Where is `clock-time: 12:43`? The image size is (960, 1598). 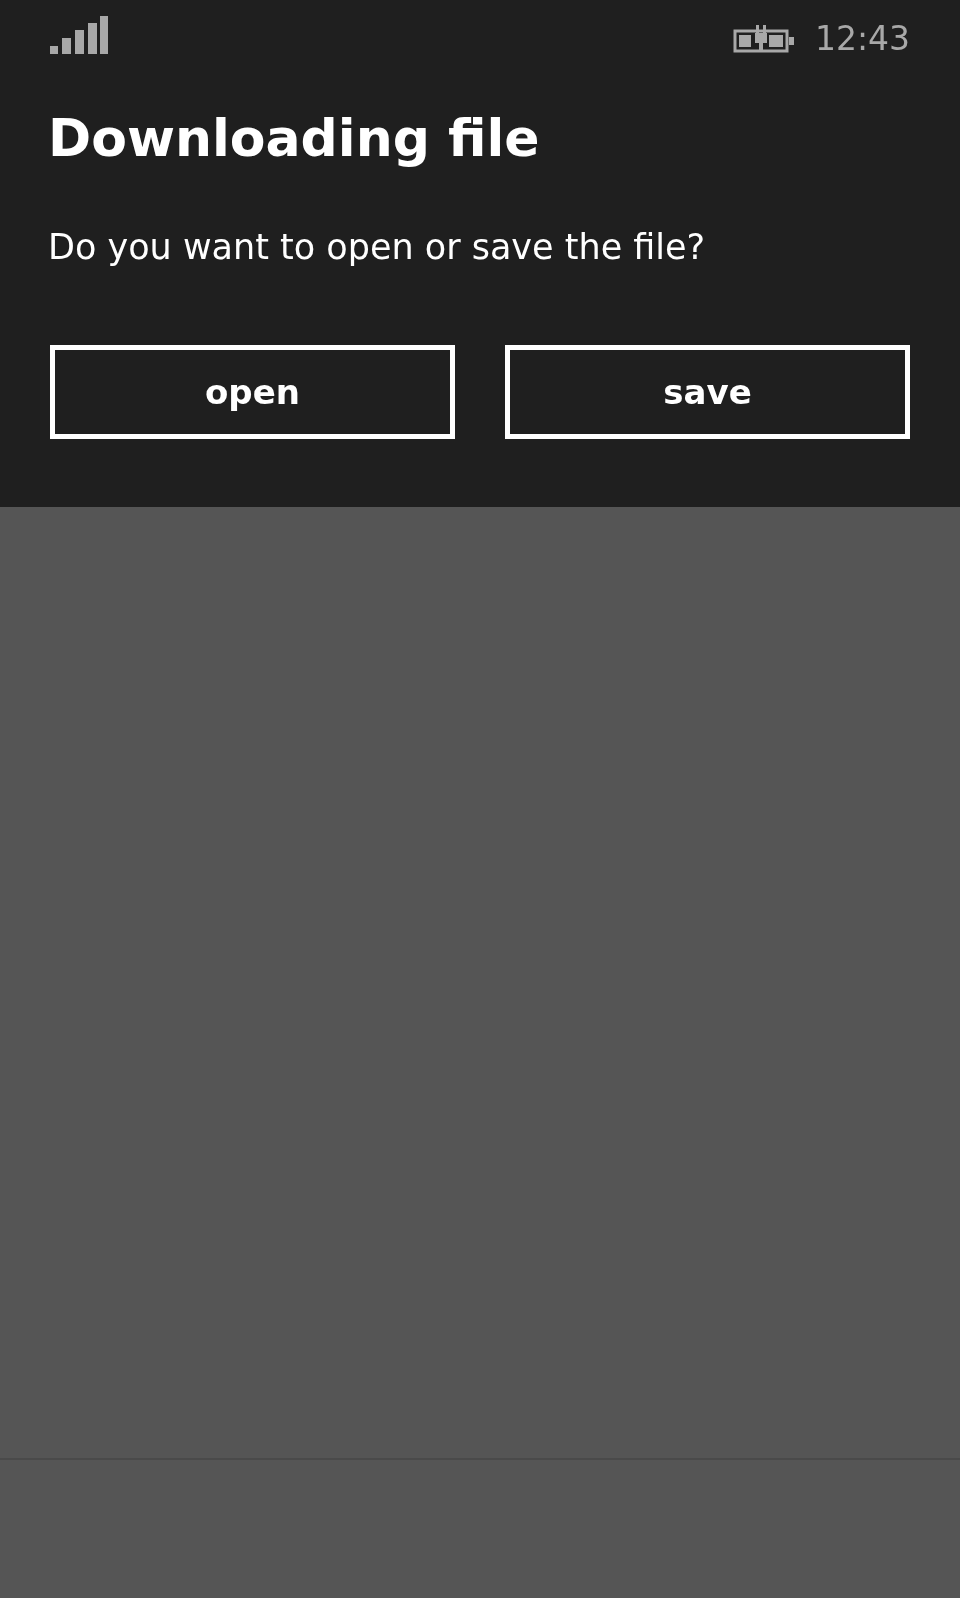 clock-time: 12:43 is located at coordinates (862, 39).